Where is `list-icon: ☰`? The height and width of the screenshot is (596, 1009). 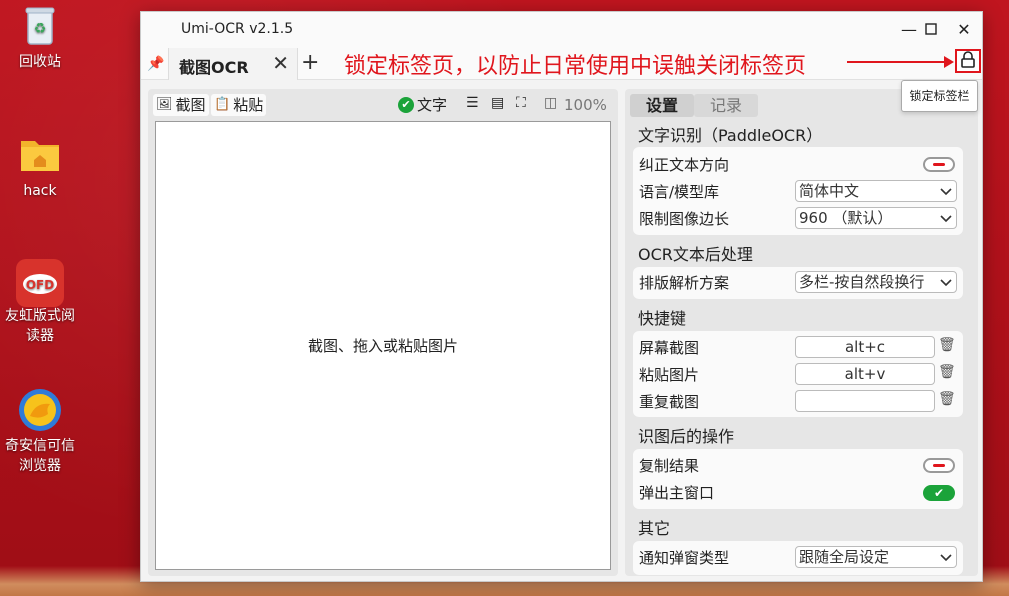
list-icon: ☰ is located at coordinates (472, 103).